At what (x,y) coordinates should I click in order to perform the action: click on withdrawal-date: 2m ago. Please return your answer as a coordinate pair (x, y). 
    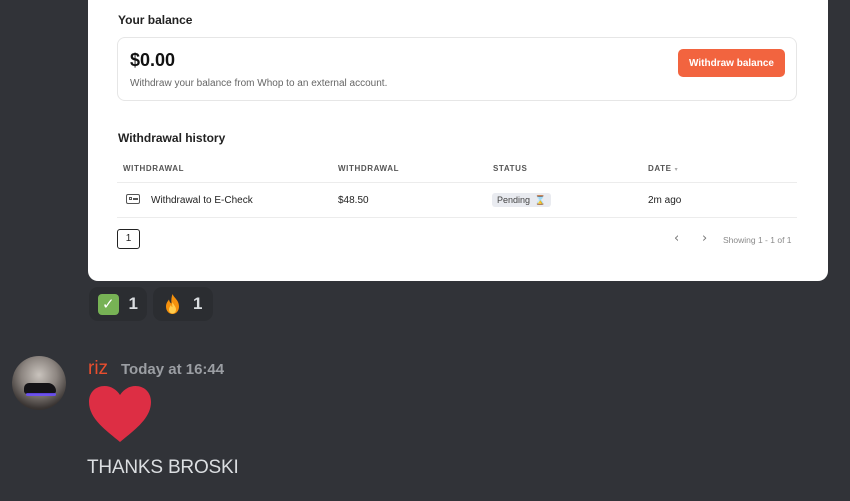
    Looking at the image, I should click on (665, 200).